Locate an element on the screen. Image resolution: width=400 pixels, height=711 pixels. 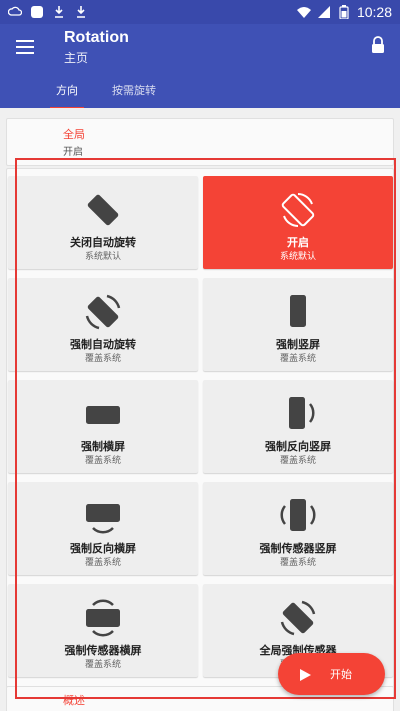
start-button: 开始 is located at coordinates (331, 674).